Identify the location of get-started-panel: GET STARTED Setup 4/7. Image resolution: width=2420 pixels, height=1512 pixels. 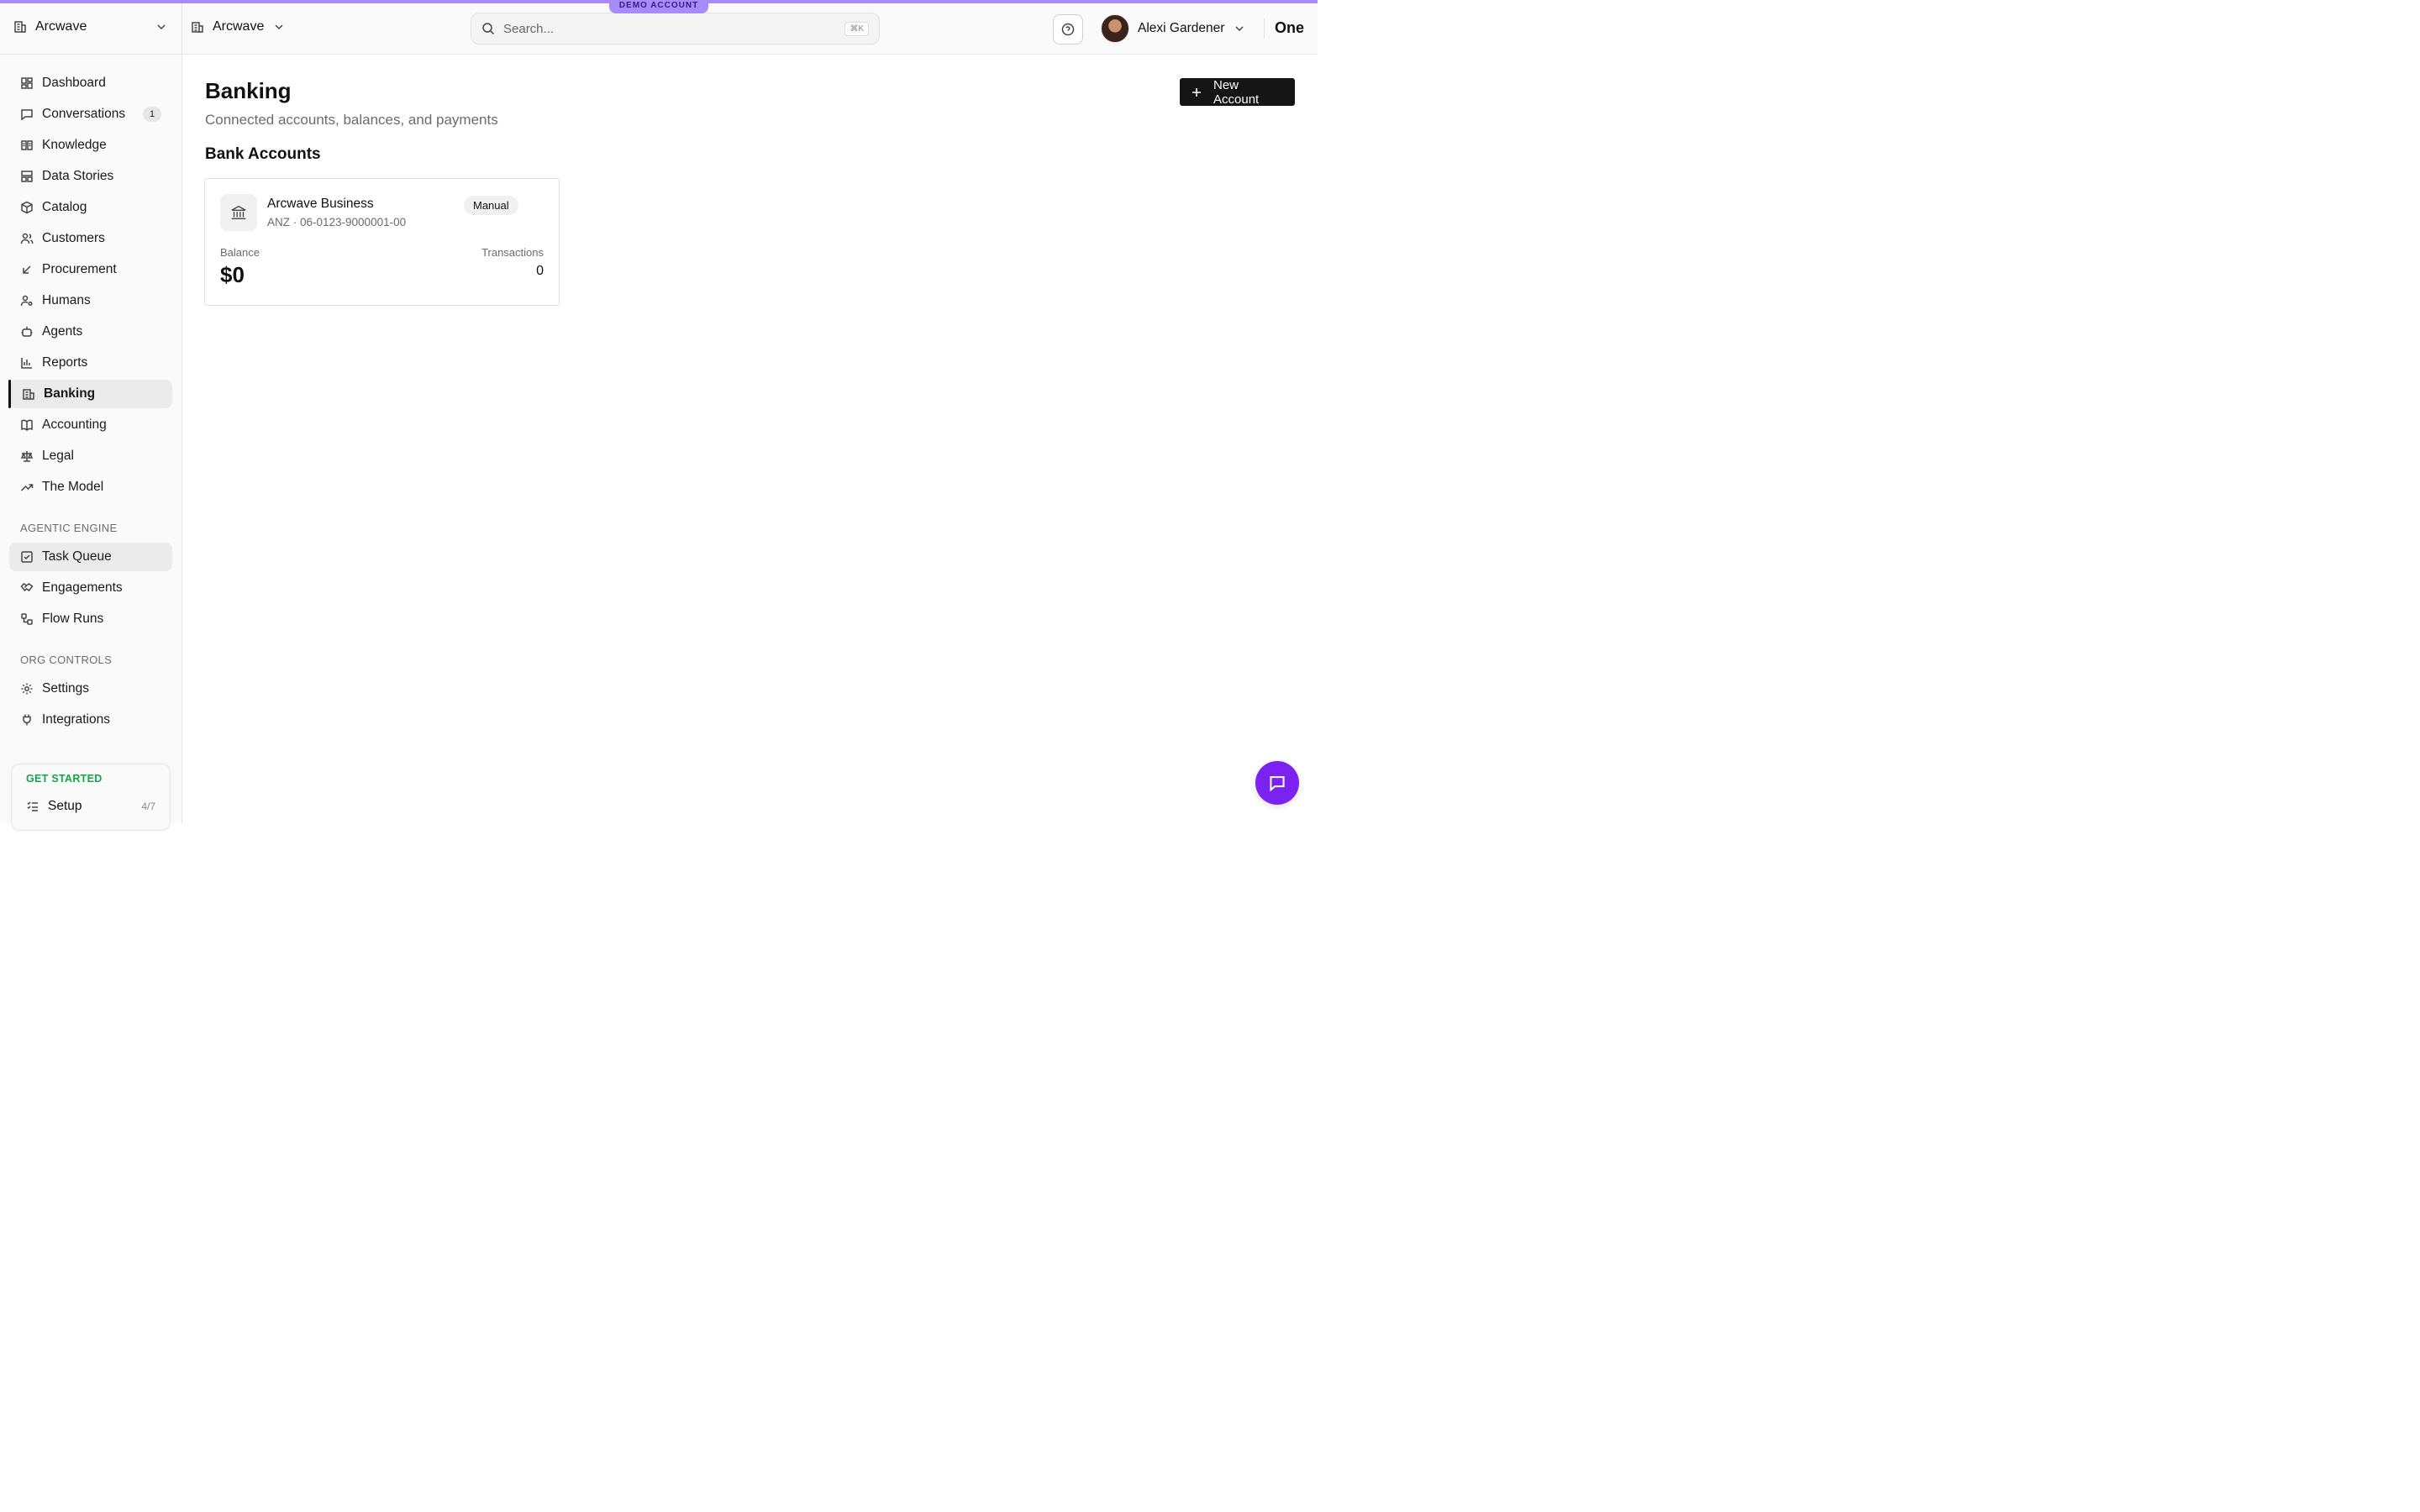
(91, 797).